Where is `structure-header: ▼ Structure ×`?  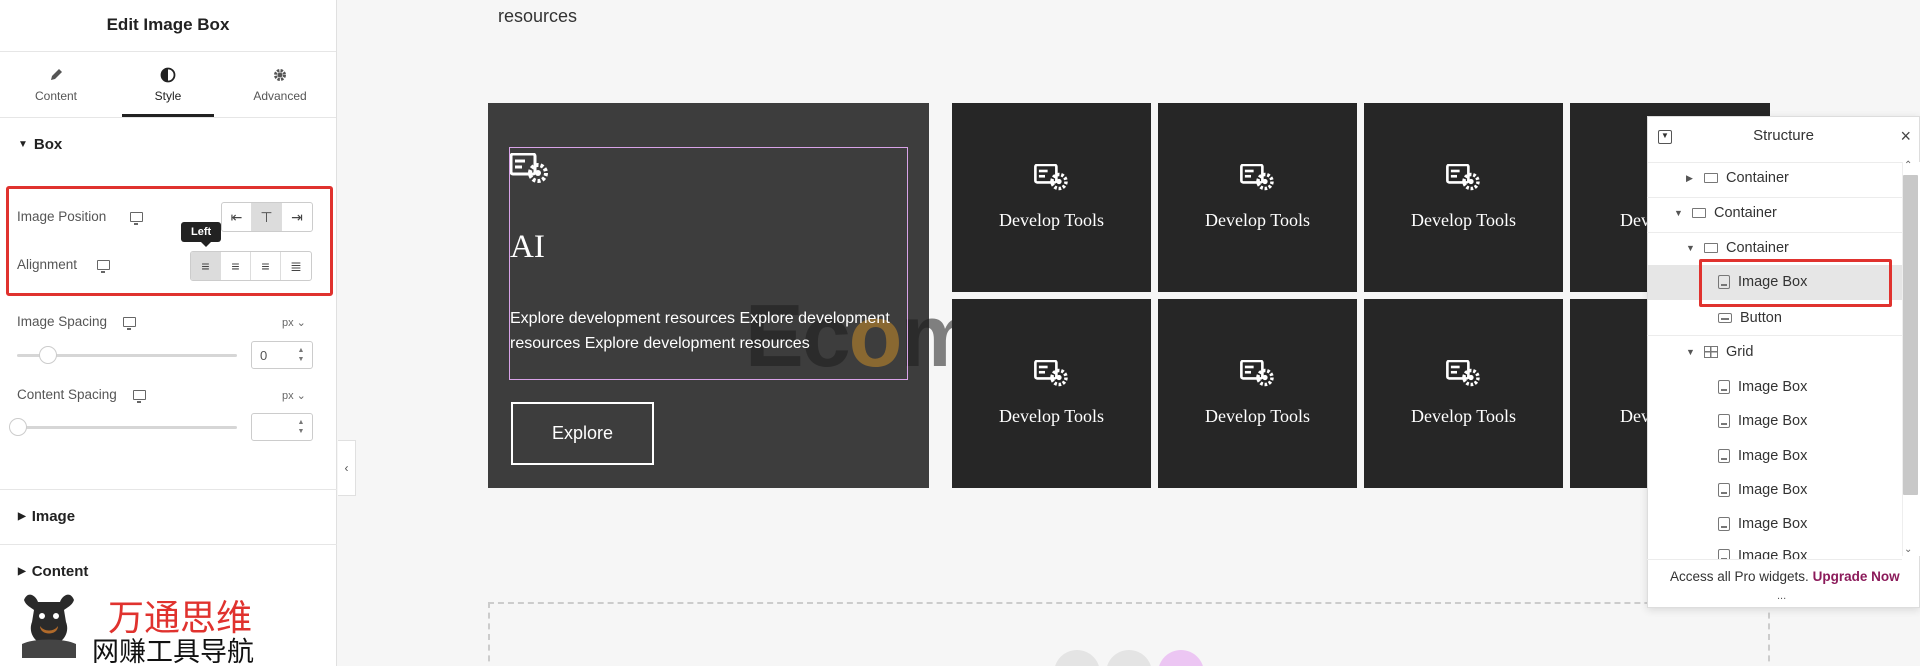 structure-header: ▼ Structure × is located at coordinates (1783, 140).